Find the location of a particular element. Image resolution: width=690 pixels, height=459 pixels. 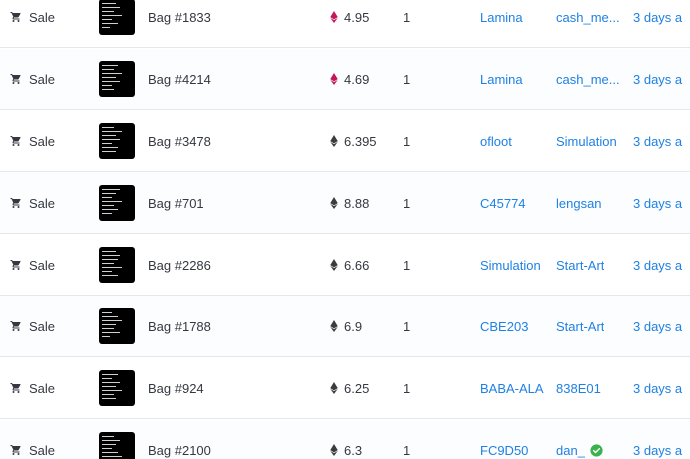

to-user-name: Simulation is located at coordinates (586, 141).